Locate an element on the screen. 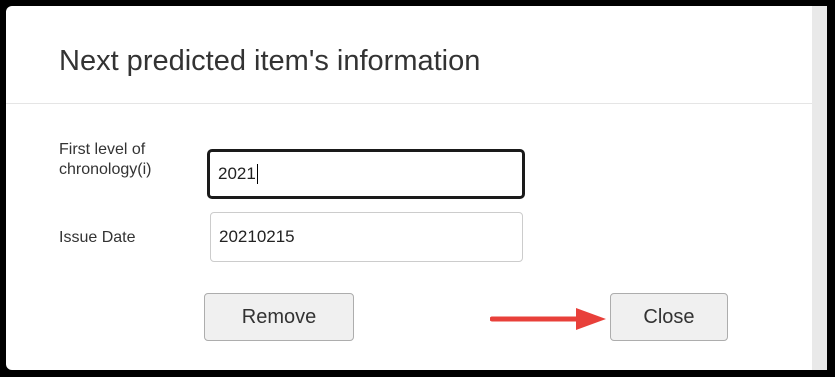 Image resolution: width=835 pixels, height=377 pixels. red-arrow-right-icon is located at coordinates (548, 319).